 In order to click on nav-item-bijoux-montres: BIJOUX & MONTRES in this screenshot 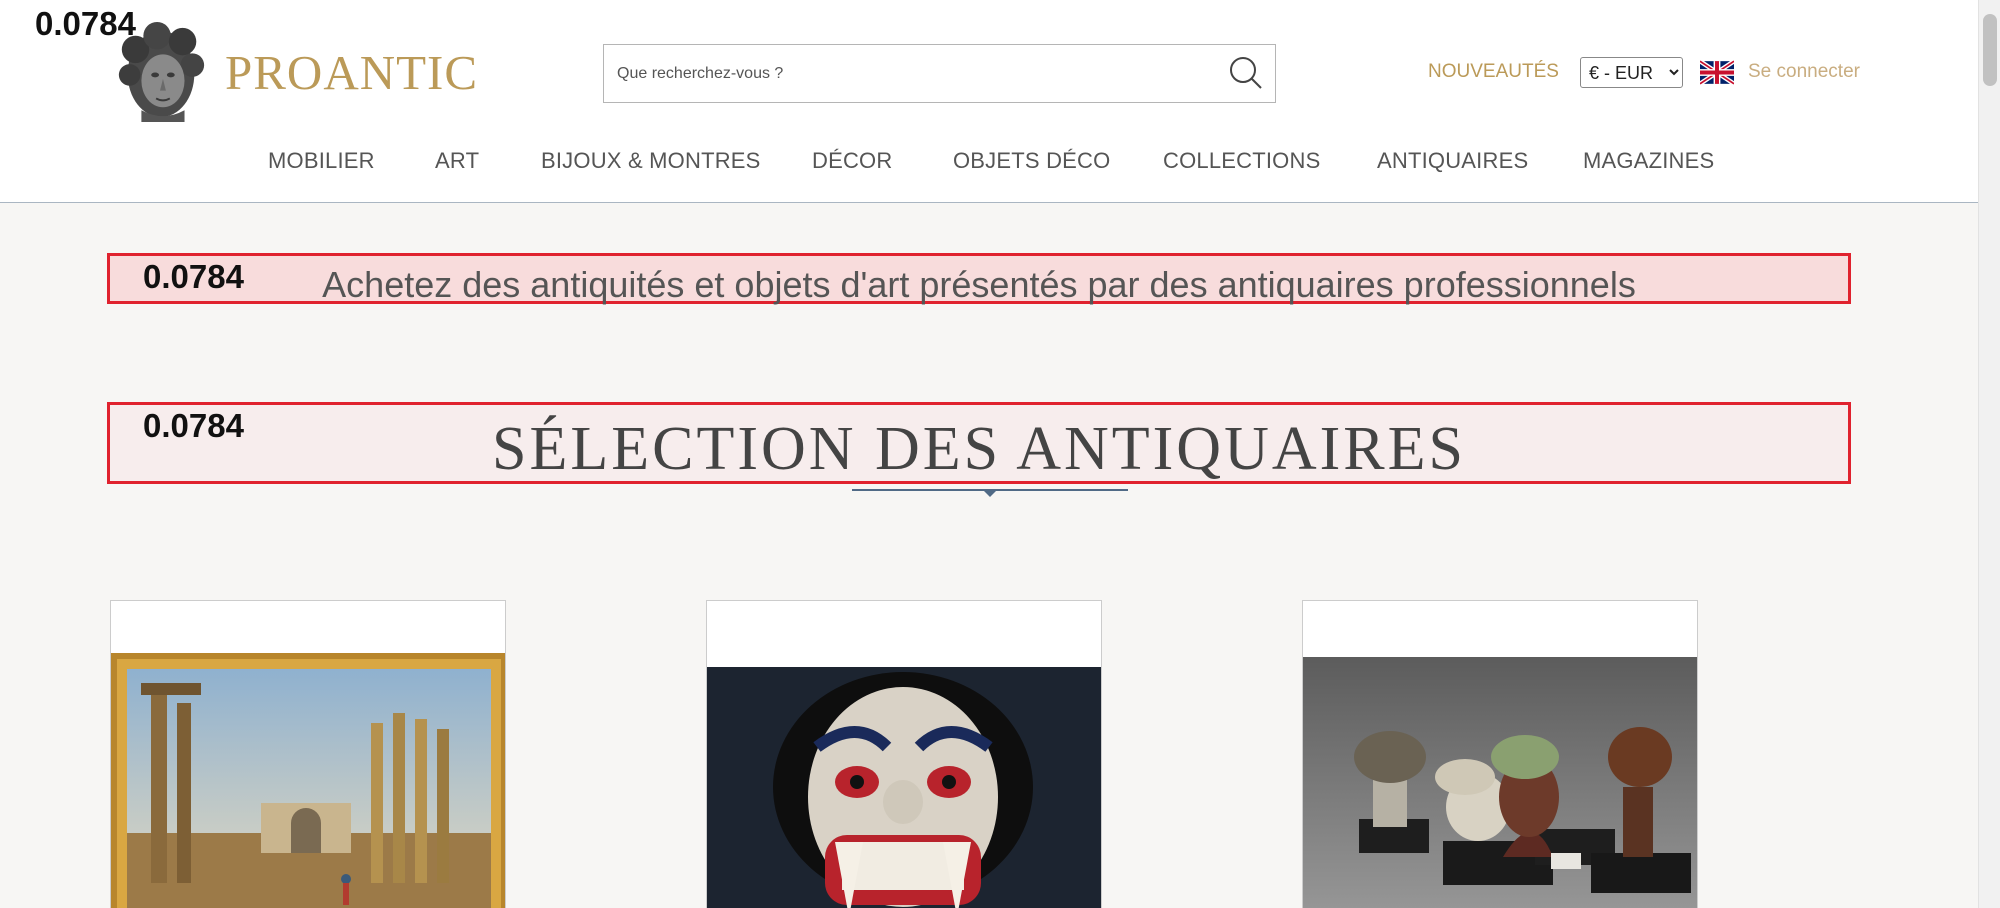, I will do `click(651, 161)`.